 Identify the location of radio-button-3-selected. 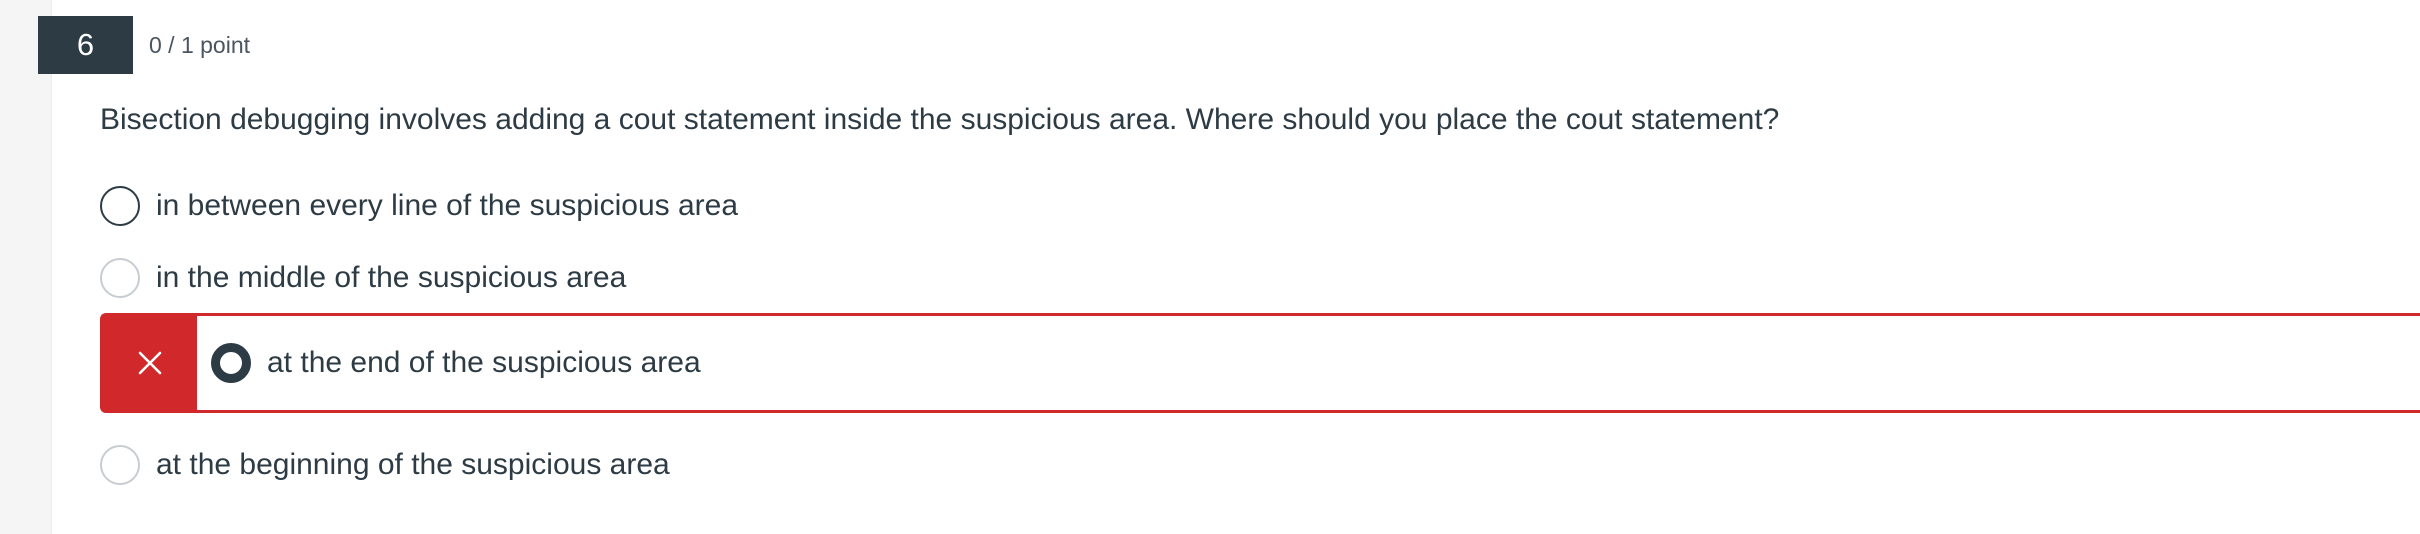
(231, 363).